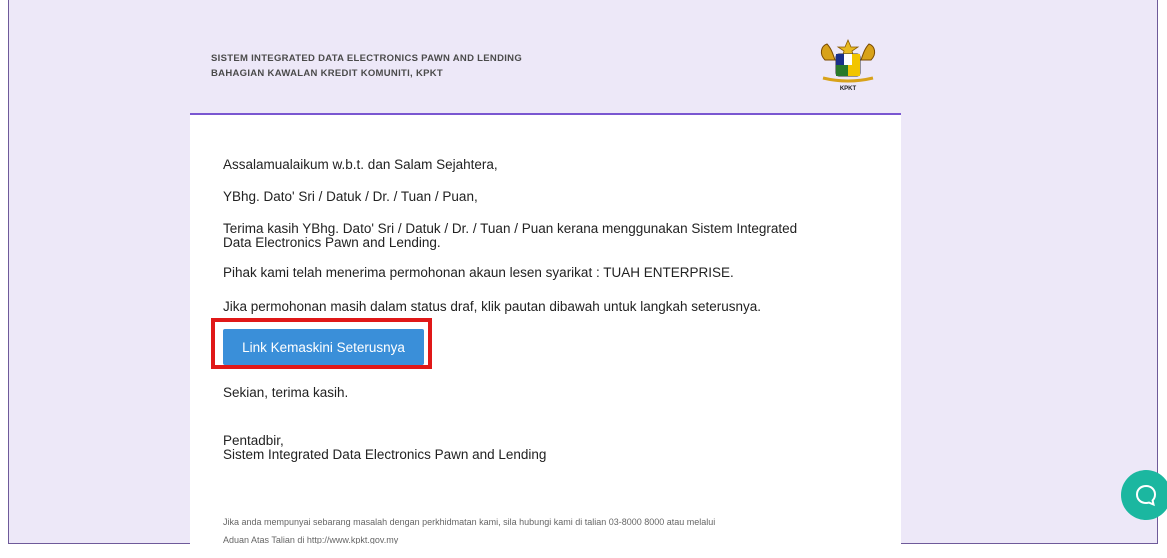 The image size is (1167, 558). Describe the element at coordinates (848, 89) in the screenshot. I see `logo-label: KPKT` at that location.